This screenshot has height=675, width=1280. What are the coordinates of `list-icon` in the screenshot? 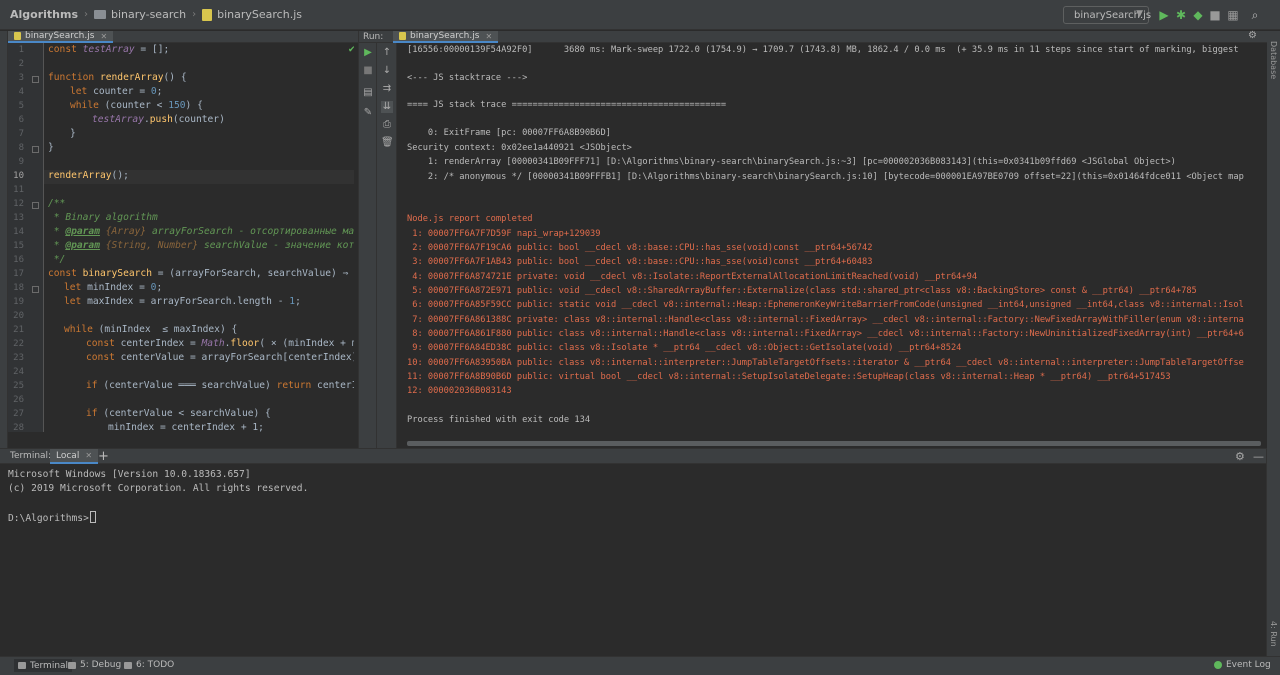 It's located at (128, 665).